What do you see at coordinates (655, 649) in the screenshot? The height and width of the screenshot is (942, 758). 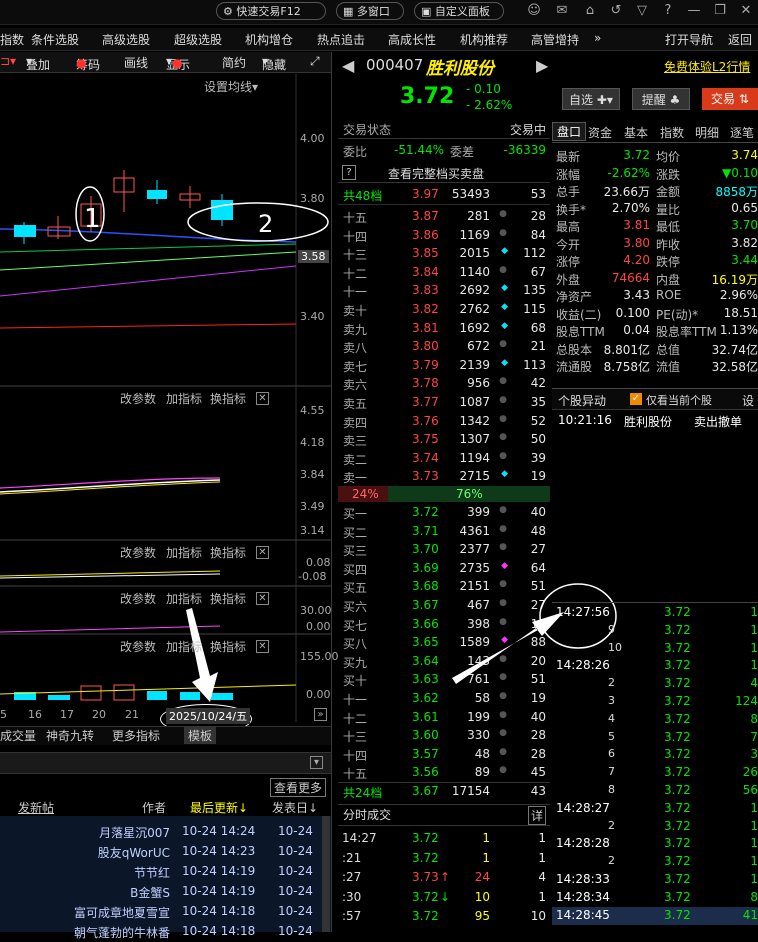 I see `tick-row: 10 3.72 1` at bounding box center [655, 649].